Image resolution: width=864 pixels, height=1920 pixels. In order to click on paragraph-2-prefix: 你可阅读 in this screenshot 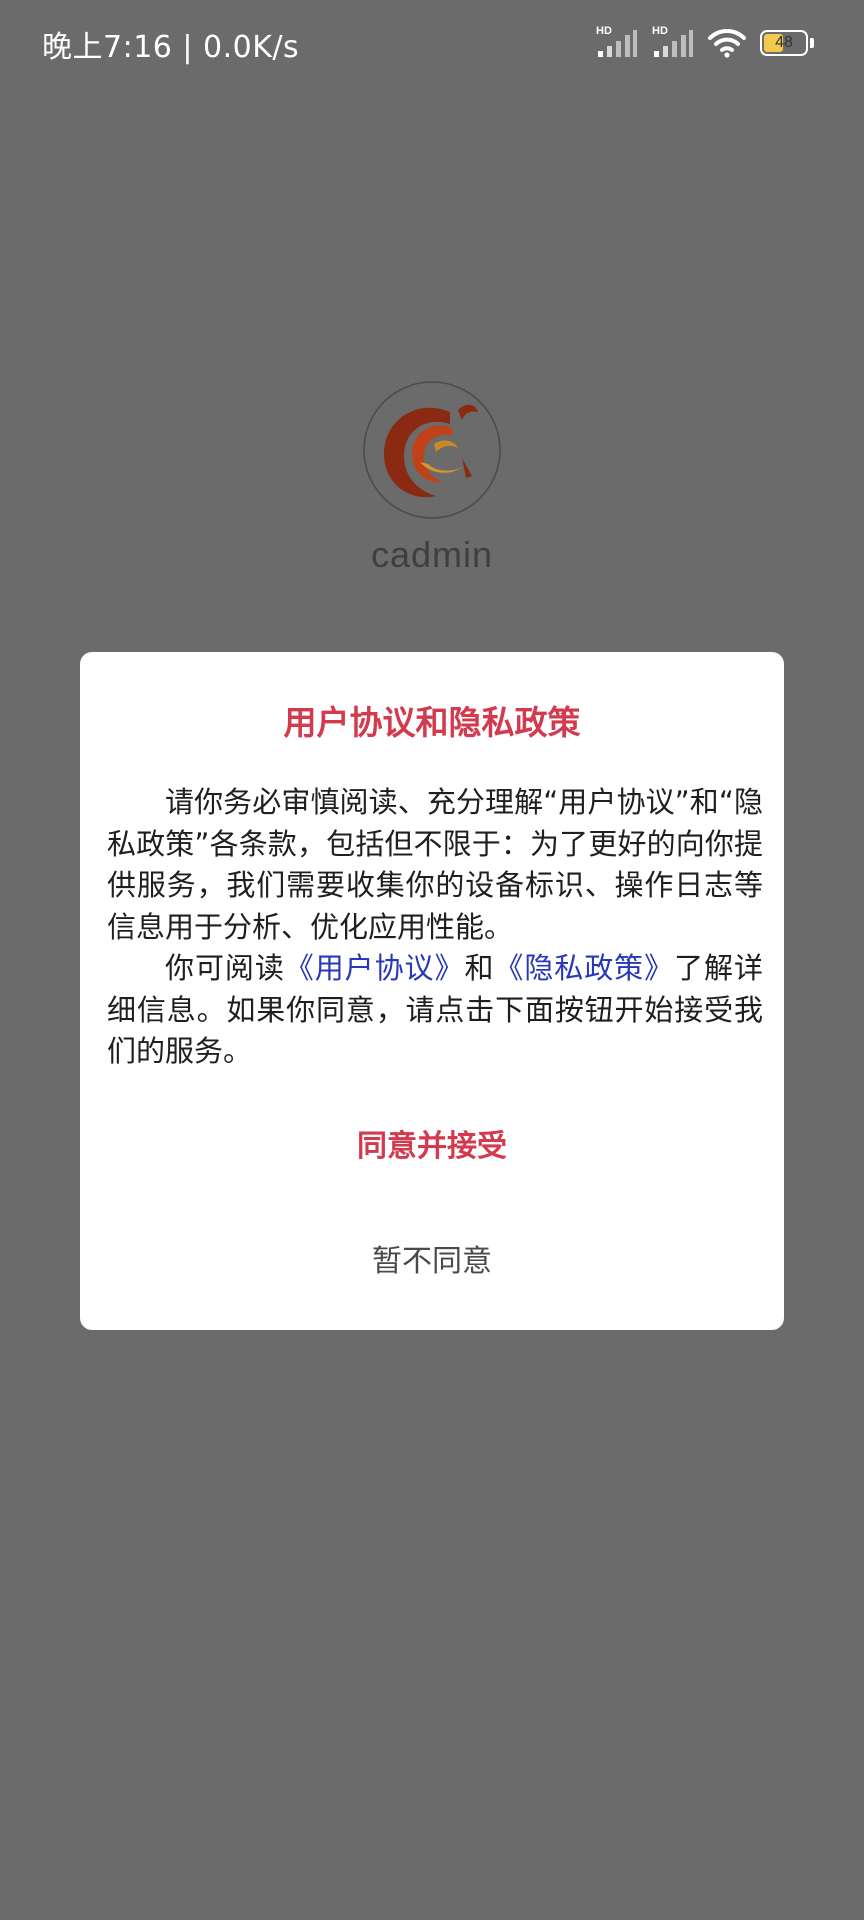, I will do `click(225, 968)`.